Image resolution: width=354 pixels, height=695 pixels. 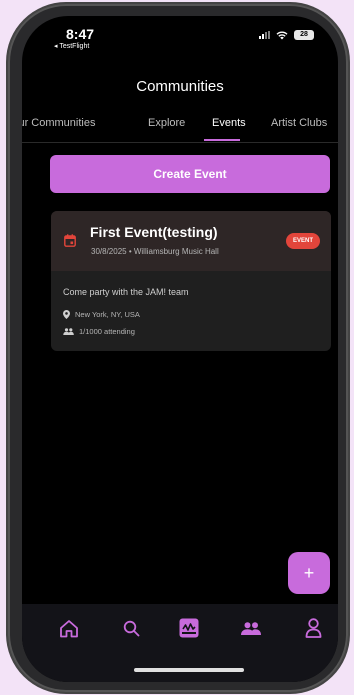 I want to click on event-attending-row: 1/1000 attending, so click(x=99, y=331).